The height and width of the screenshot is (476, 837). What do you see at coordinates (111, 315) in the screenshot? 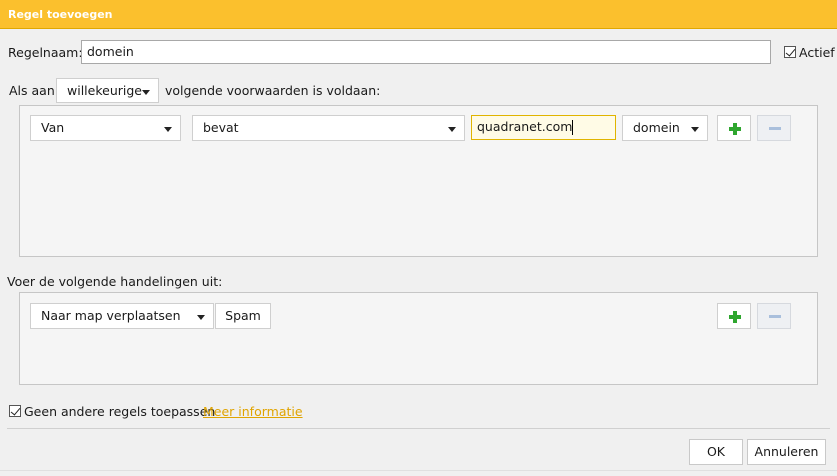
I see `action-value: Naar map verplaatsen` at bounding box center [111, 315].